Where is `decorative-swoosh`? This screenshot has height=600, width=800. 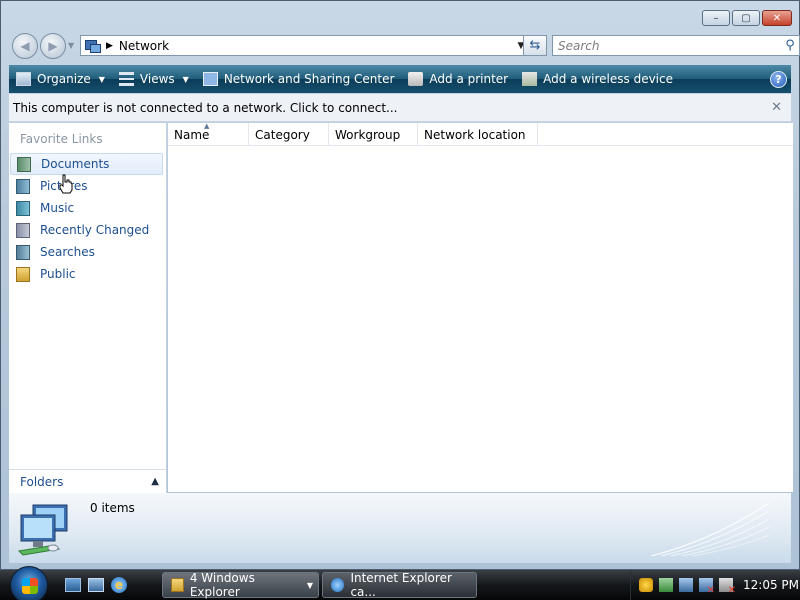
decorative-swoosh is located at coordinates (710, 529).